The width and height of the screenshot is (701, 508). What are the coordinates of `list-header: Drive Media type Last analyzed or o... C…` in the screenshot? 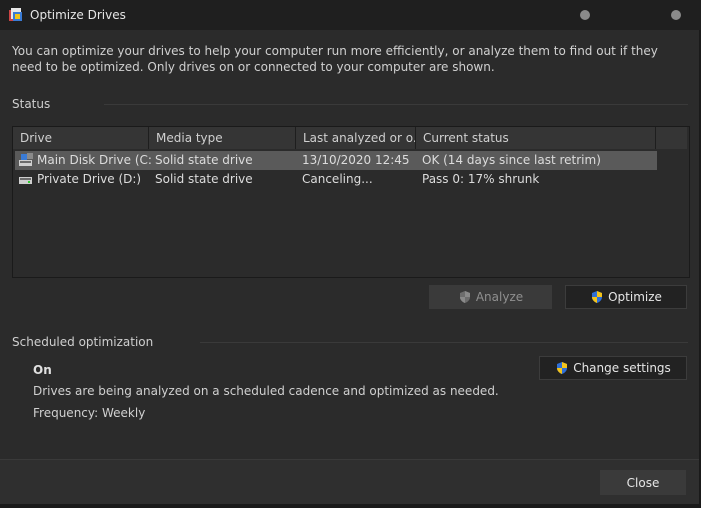 It's located at (350, 138).